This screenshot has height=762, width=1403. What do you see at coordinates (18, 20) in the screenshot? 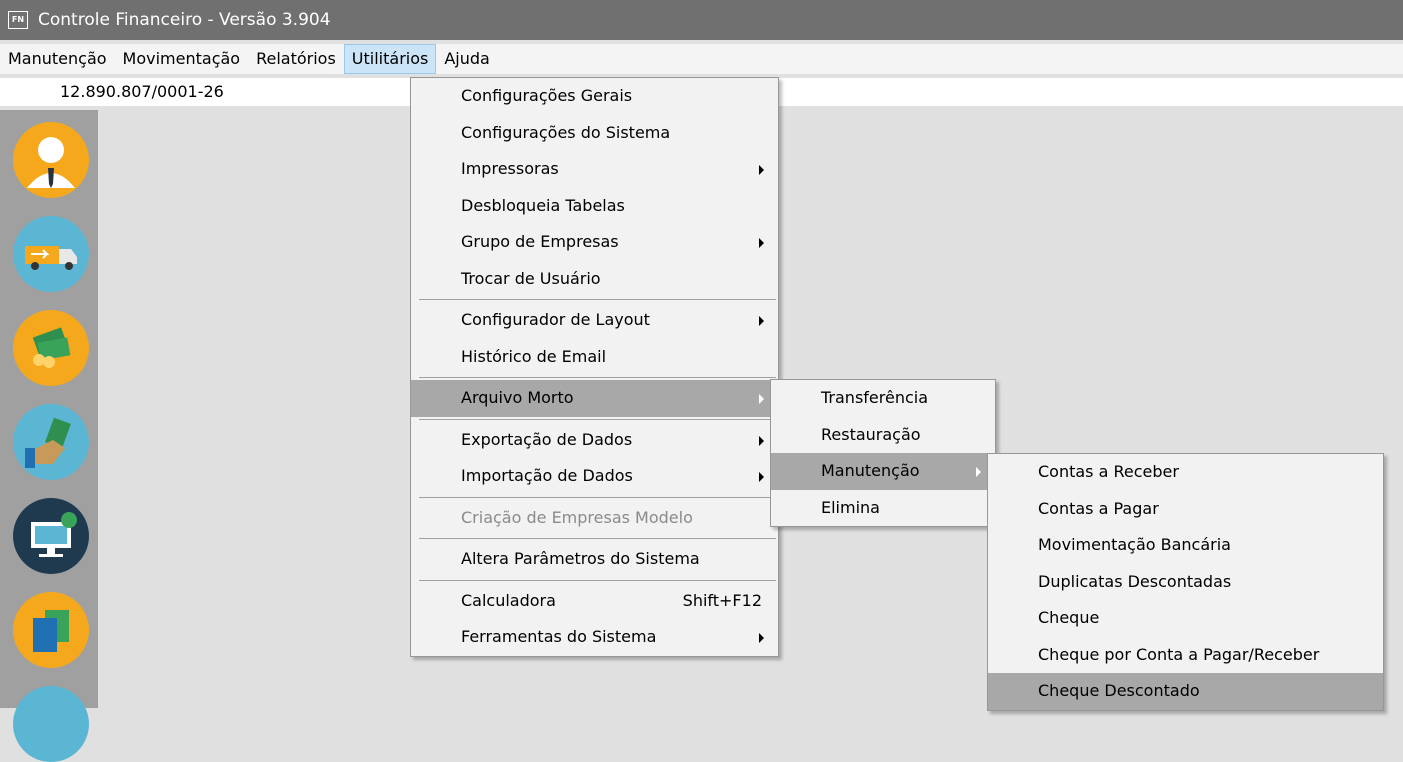
I see `app-icon: FN` at bounding box center [18, 20].